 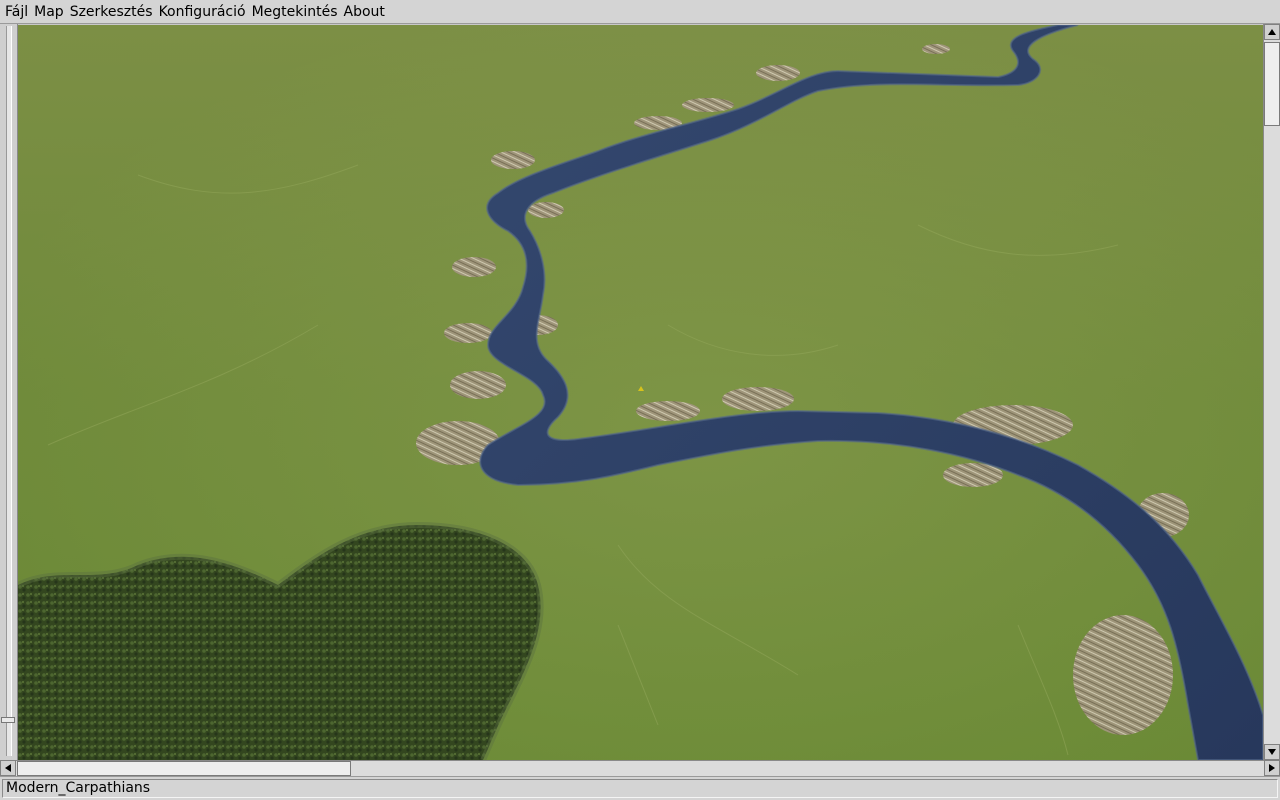 I want to click on status-map-name: Modern_Carpathians, so click(x=640, y=788).